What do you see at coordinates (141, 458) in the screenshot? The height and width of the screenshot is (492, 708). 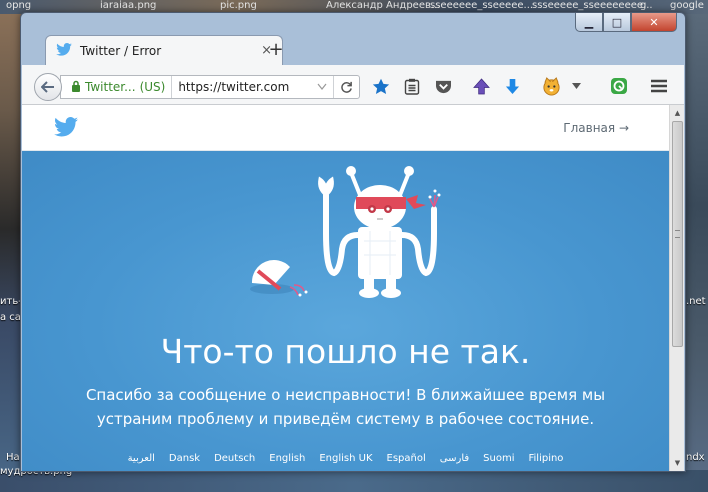 I see `language-link: العربية` at bounding box center [141, 458].